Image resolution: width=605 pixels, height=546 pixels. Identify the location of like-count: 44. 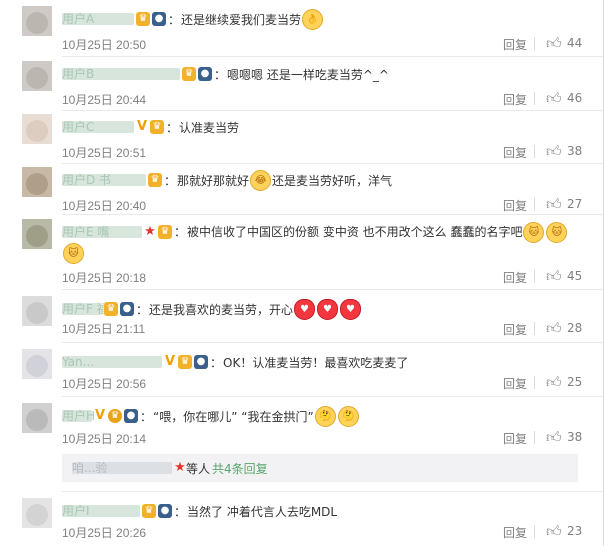
(575, 43).